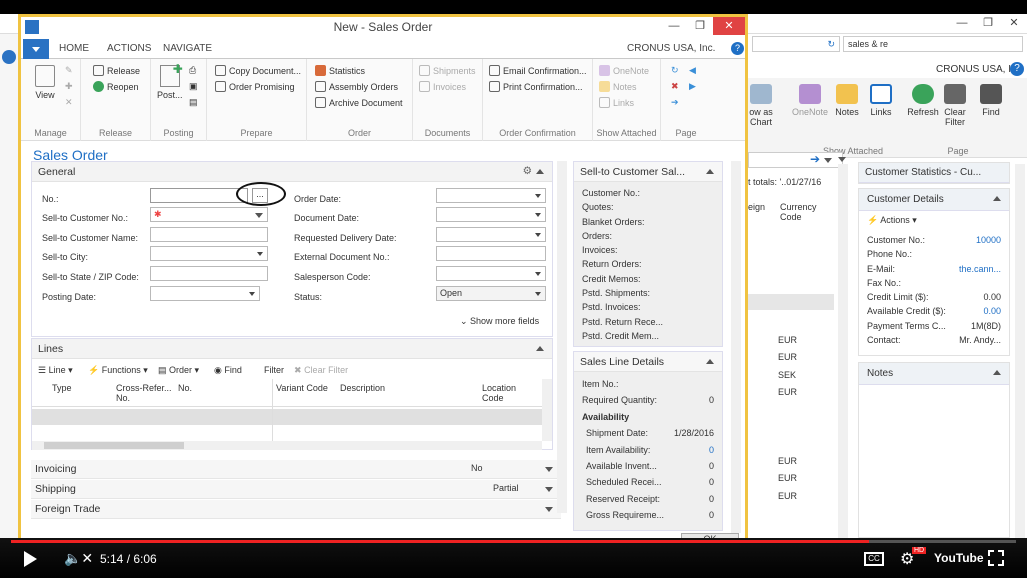 Image resolution: width=1027 pixels, height=578 pixels. What do you see at coordinates (874, 559) in the screenshot?
I see `captions-icon: CC` at bounding box center [874, 559].